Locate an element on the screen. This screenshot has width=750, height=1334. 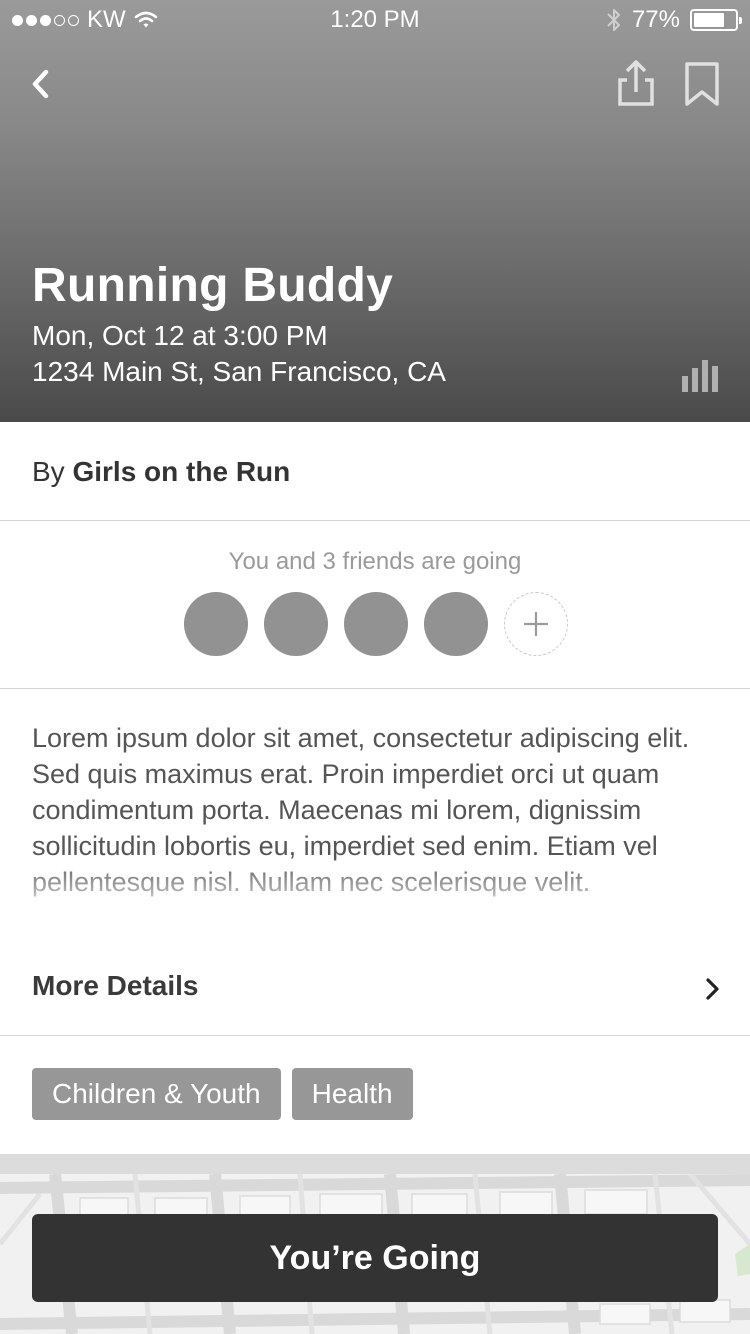
friends-going-text: You and 3 friends are going is located at coordinates (375, 561).